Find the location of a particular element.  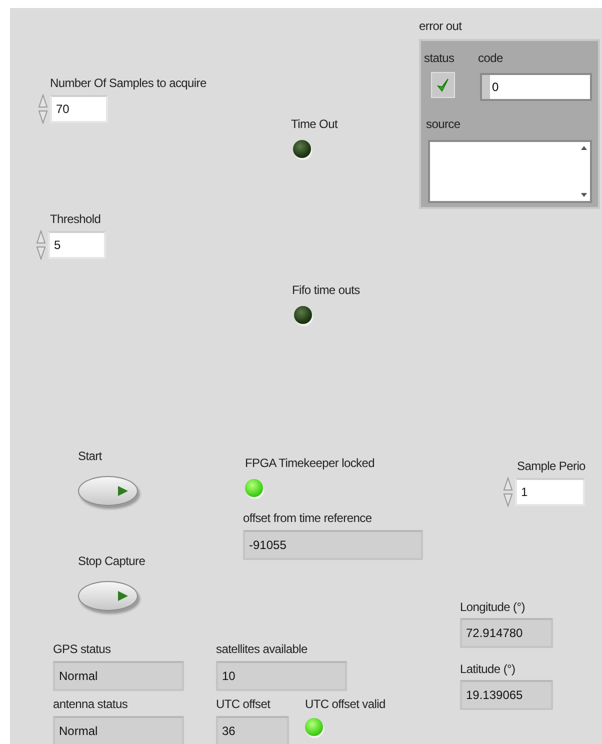

indicator-label: satellites available is located at coordinates (262, 649).